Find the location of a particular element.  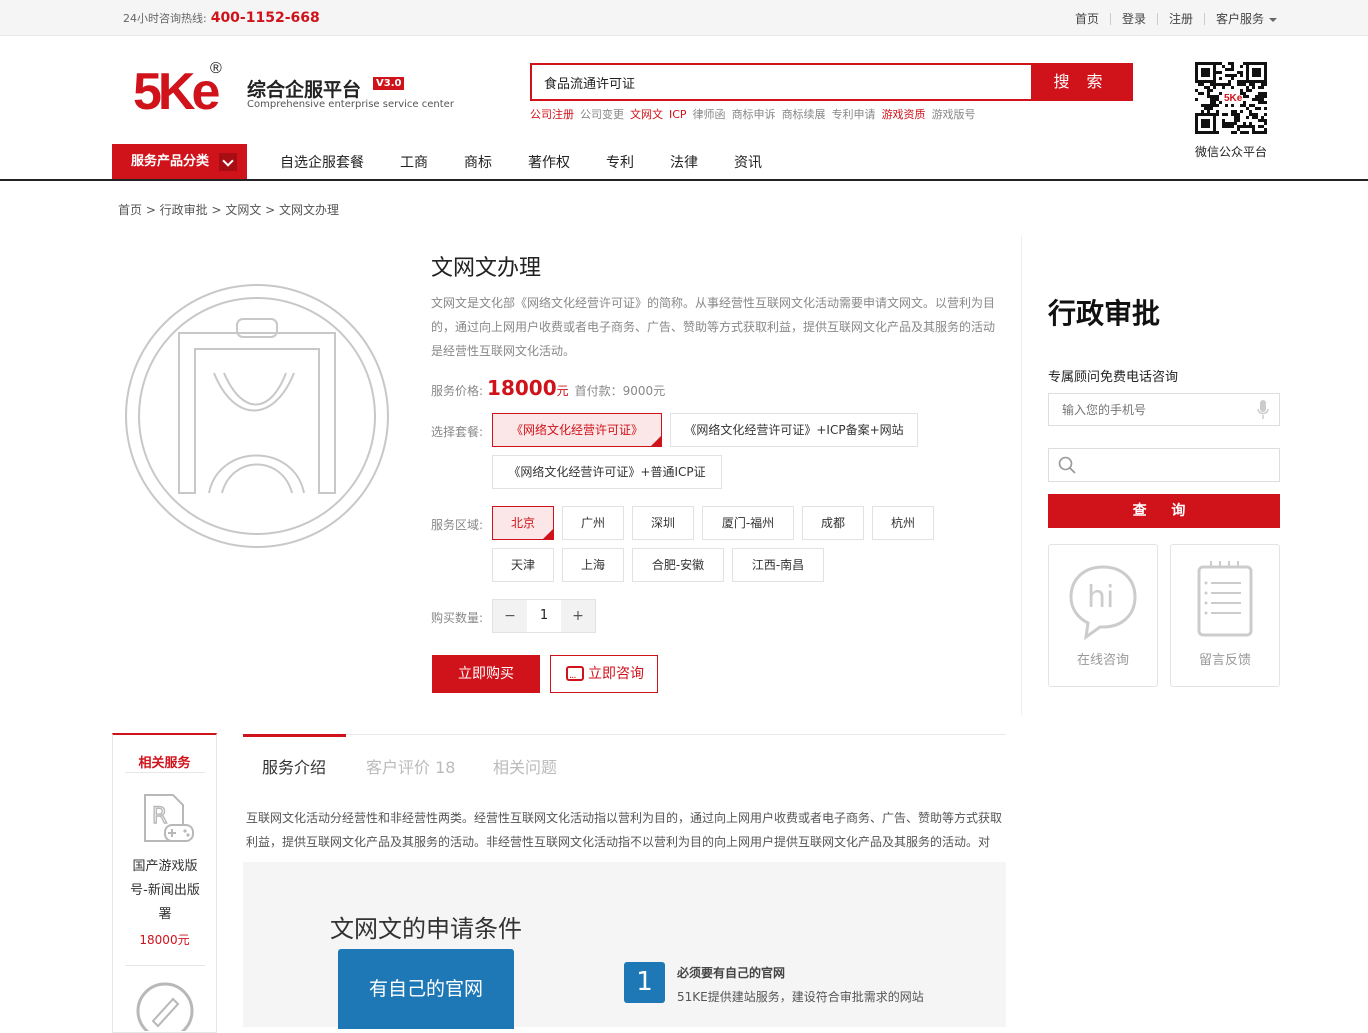

nav-item-packages: 自选企服套餐 is located at coordinates (322, 162).